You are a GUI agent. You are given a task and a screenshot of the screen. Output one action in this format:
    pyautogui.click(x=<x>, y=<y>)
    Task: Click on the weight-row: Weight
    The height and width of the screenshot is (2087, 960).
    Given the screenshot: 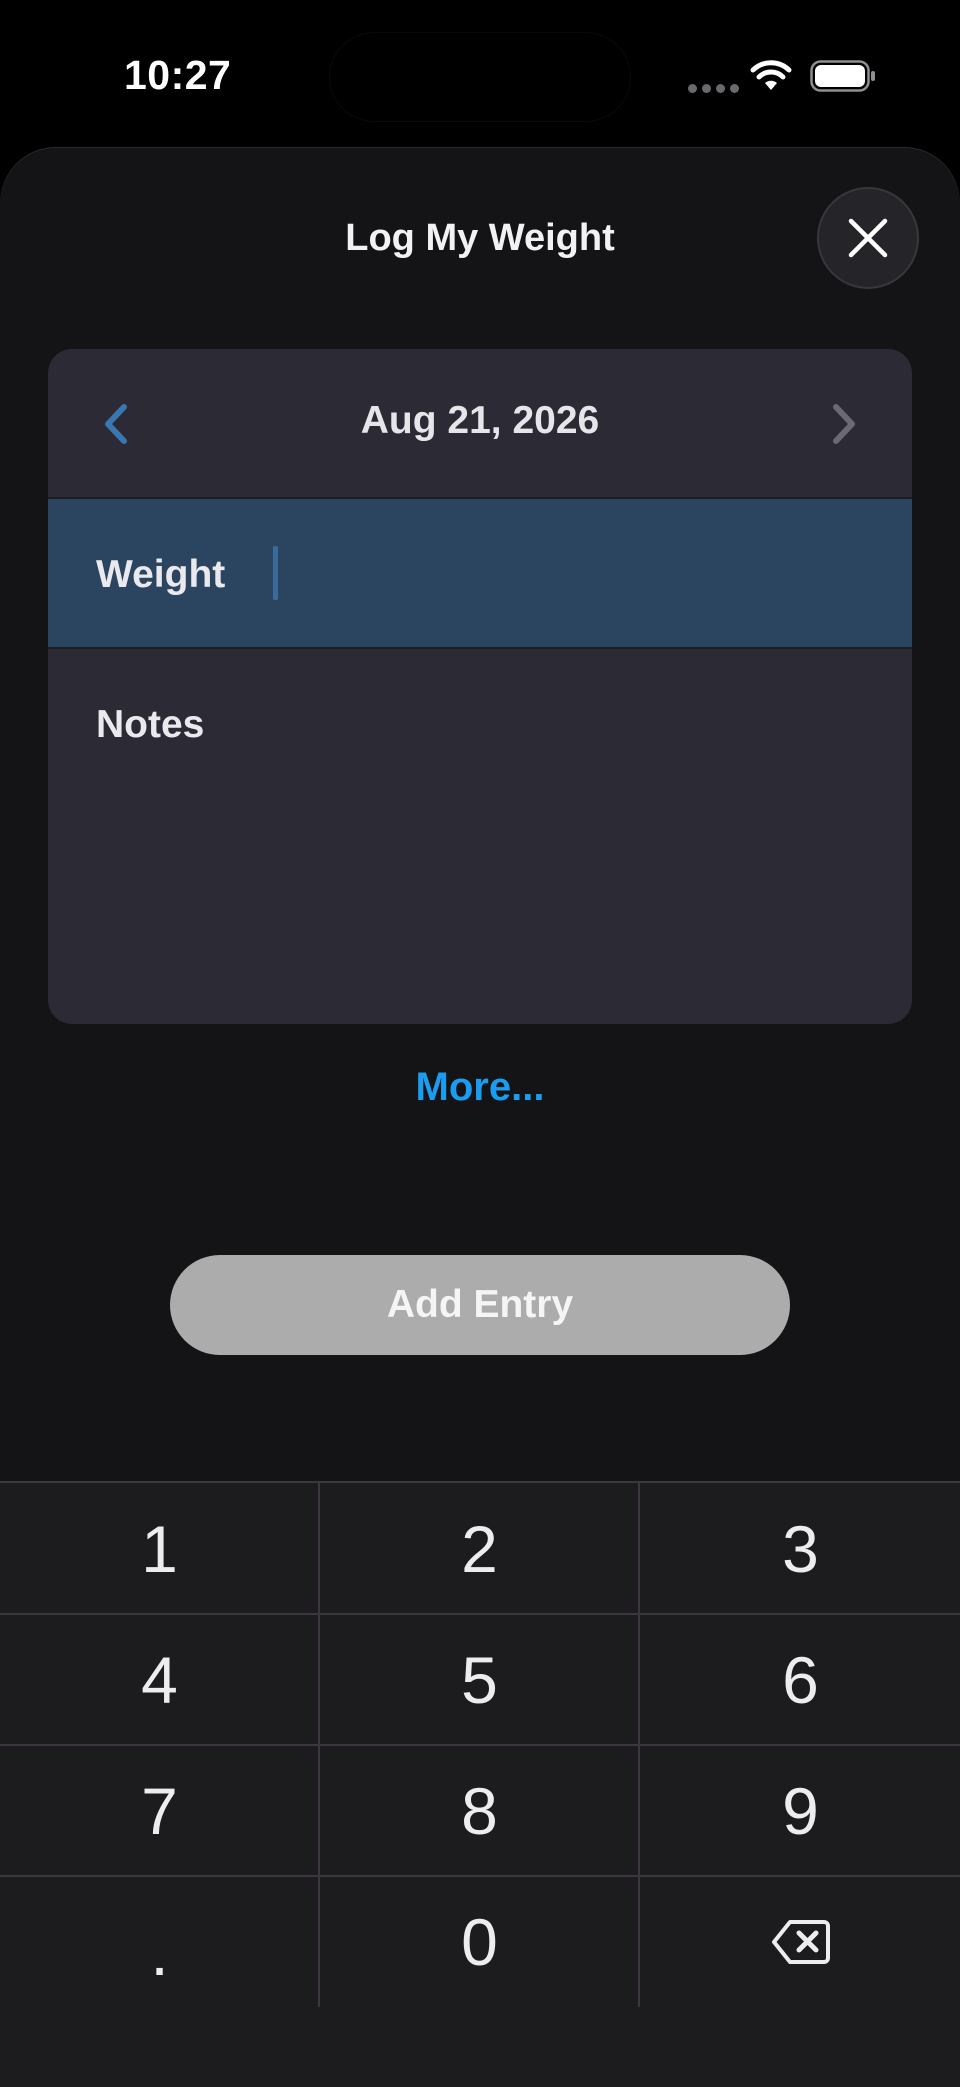 What is the action you would take?
    pyautogui.click(x=480, y=574)
    